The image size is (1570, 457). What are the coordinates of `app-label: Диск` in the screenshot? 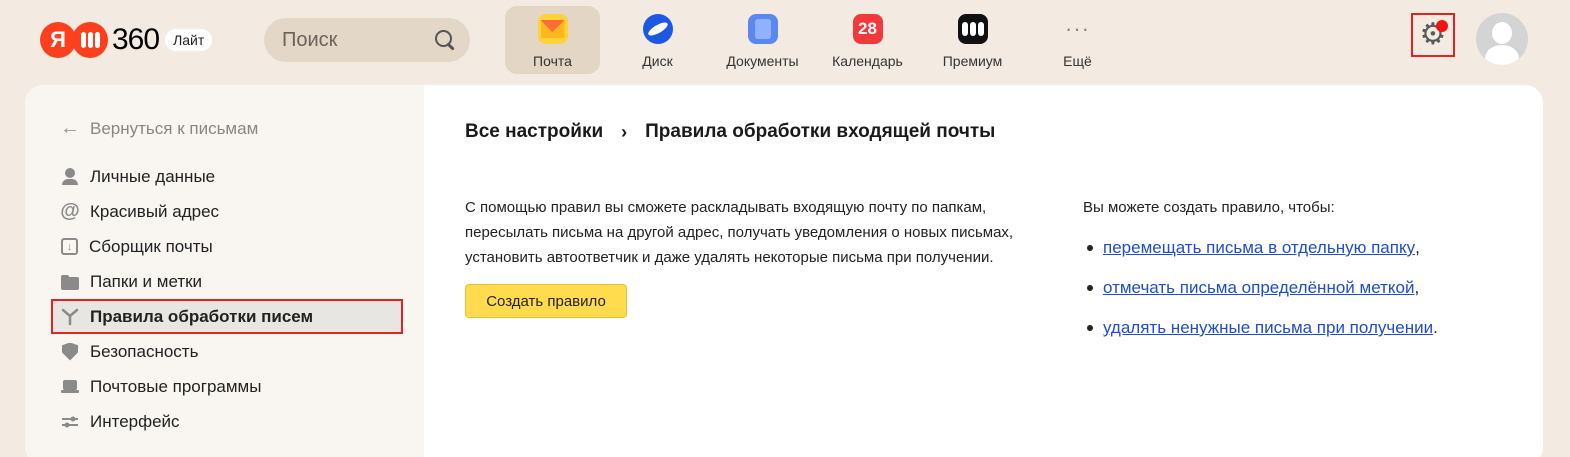 It's located at (657, 61).